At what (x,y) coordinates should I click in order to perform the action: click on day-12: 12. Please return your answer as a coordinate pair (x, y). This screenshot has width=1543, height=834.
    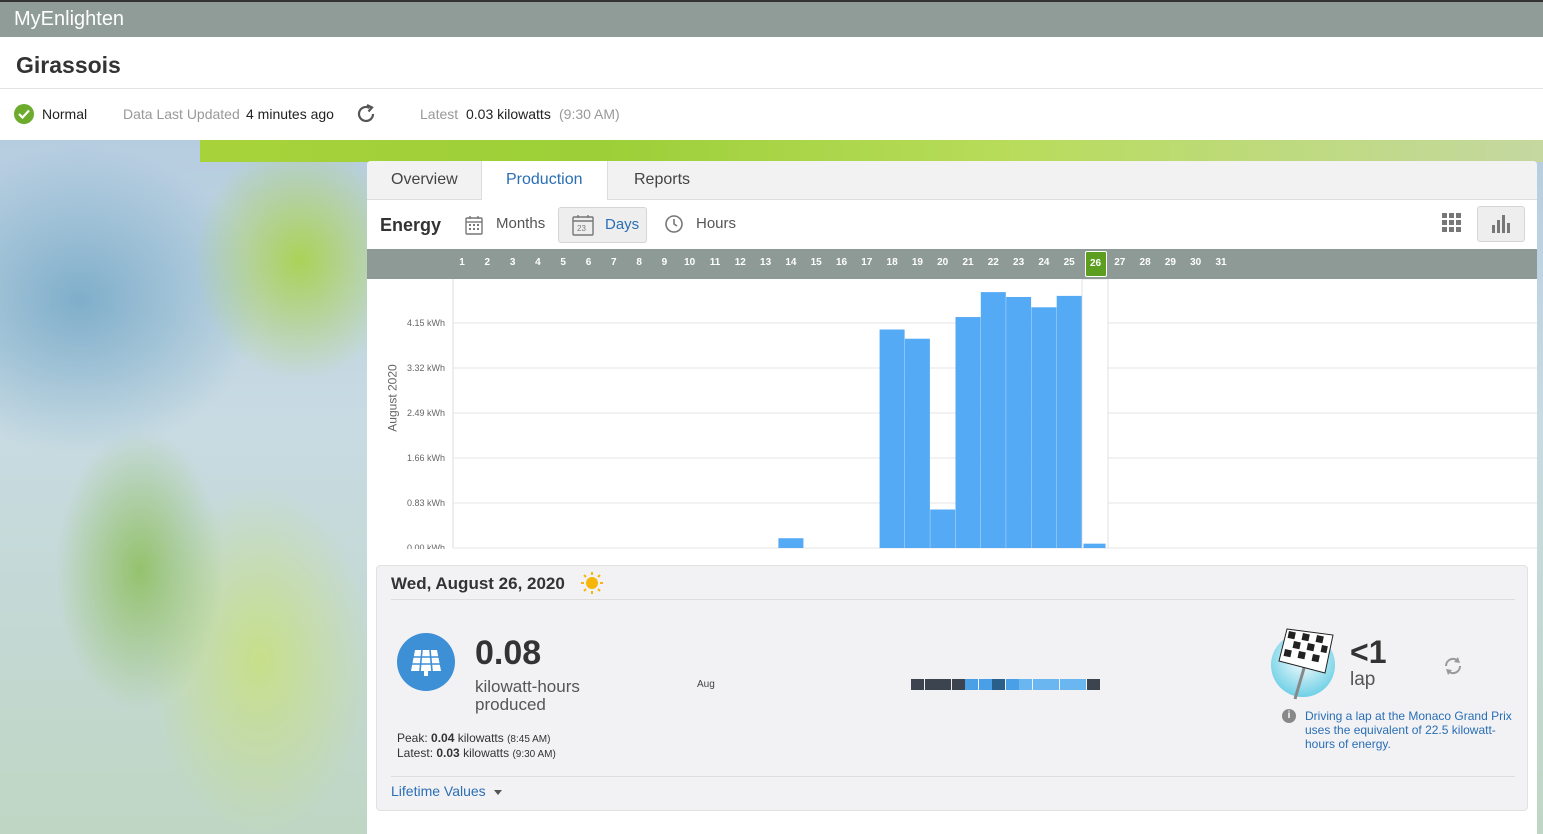
    Looking at the image, I should click on (740, 262).